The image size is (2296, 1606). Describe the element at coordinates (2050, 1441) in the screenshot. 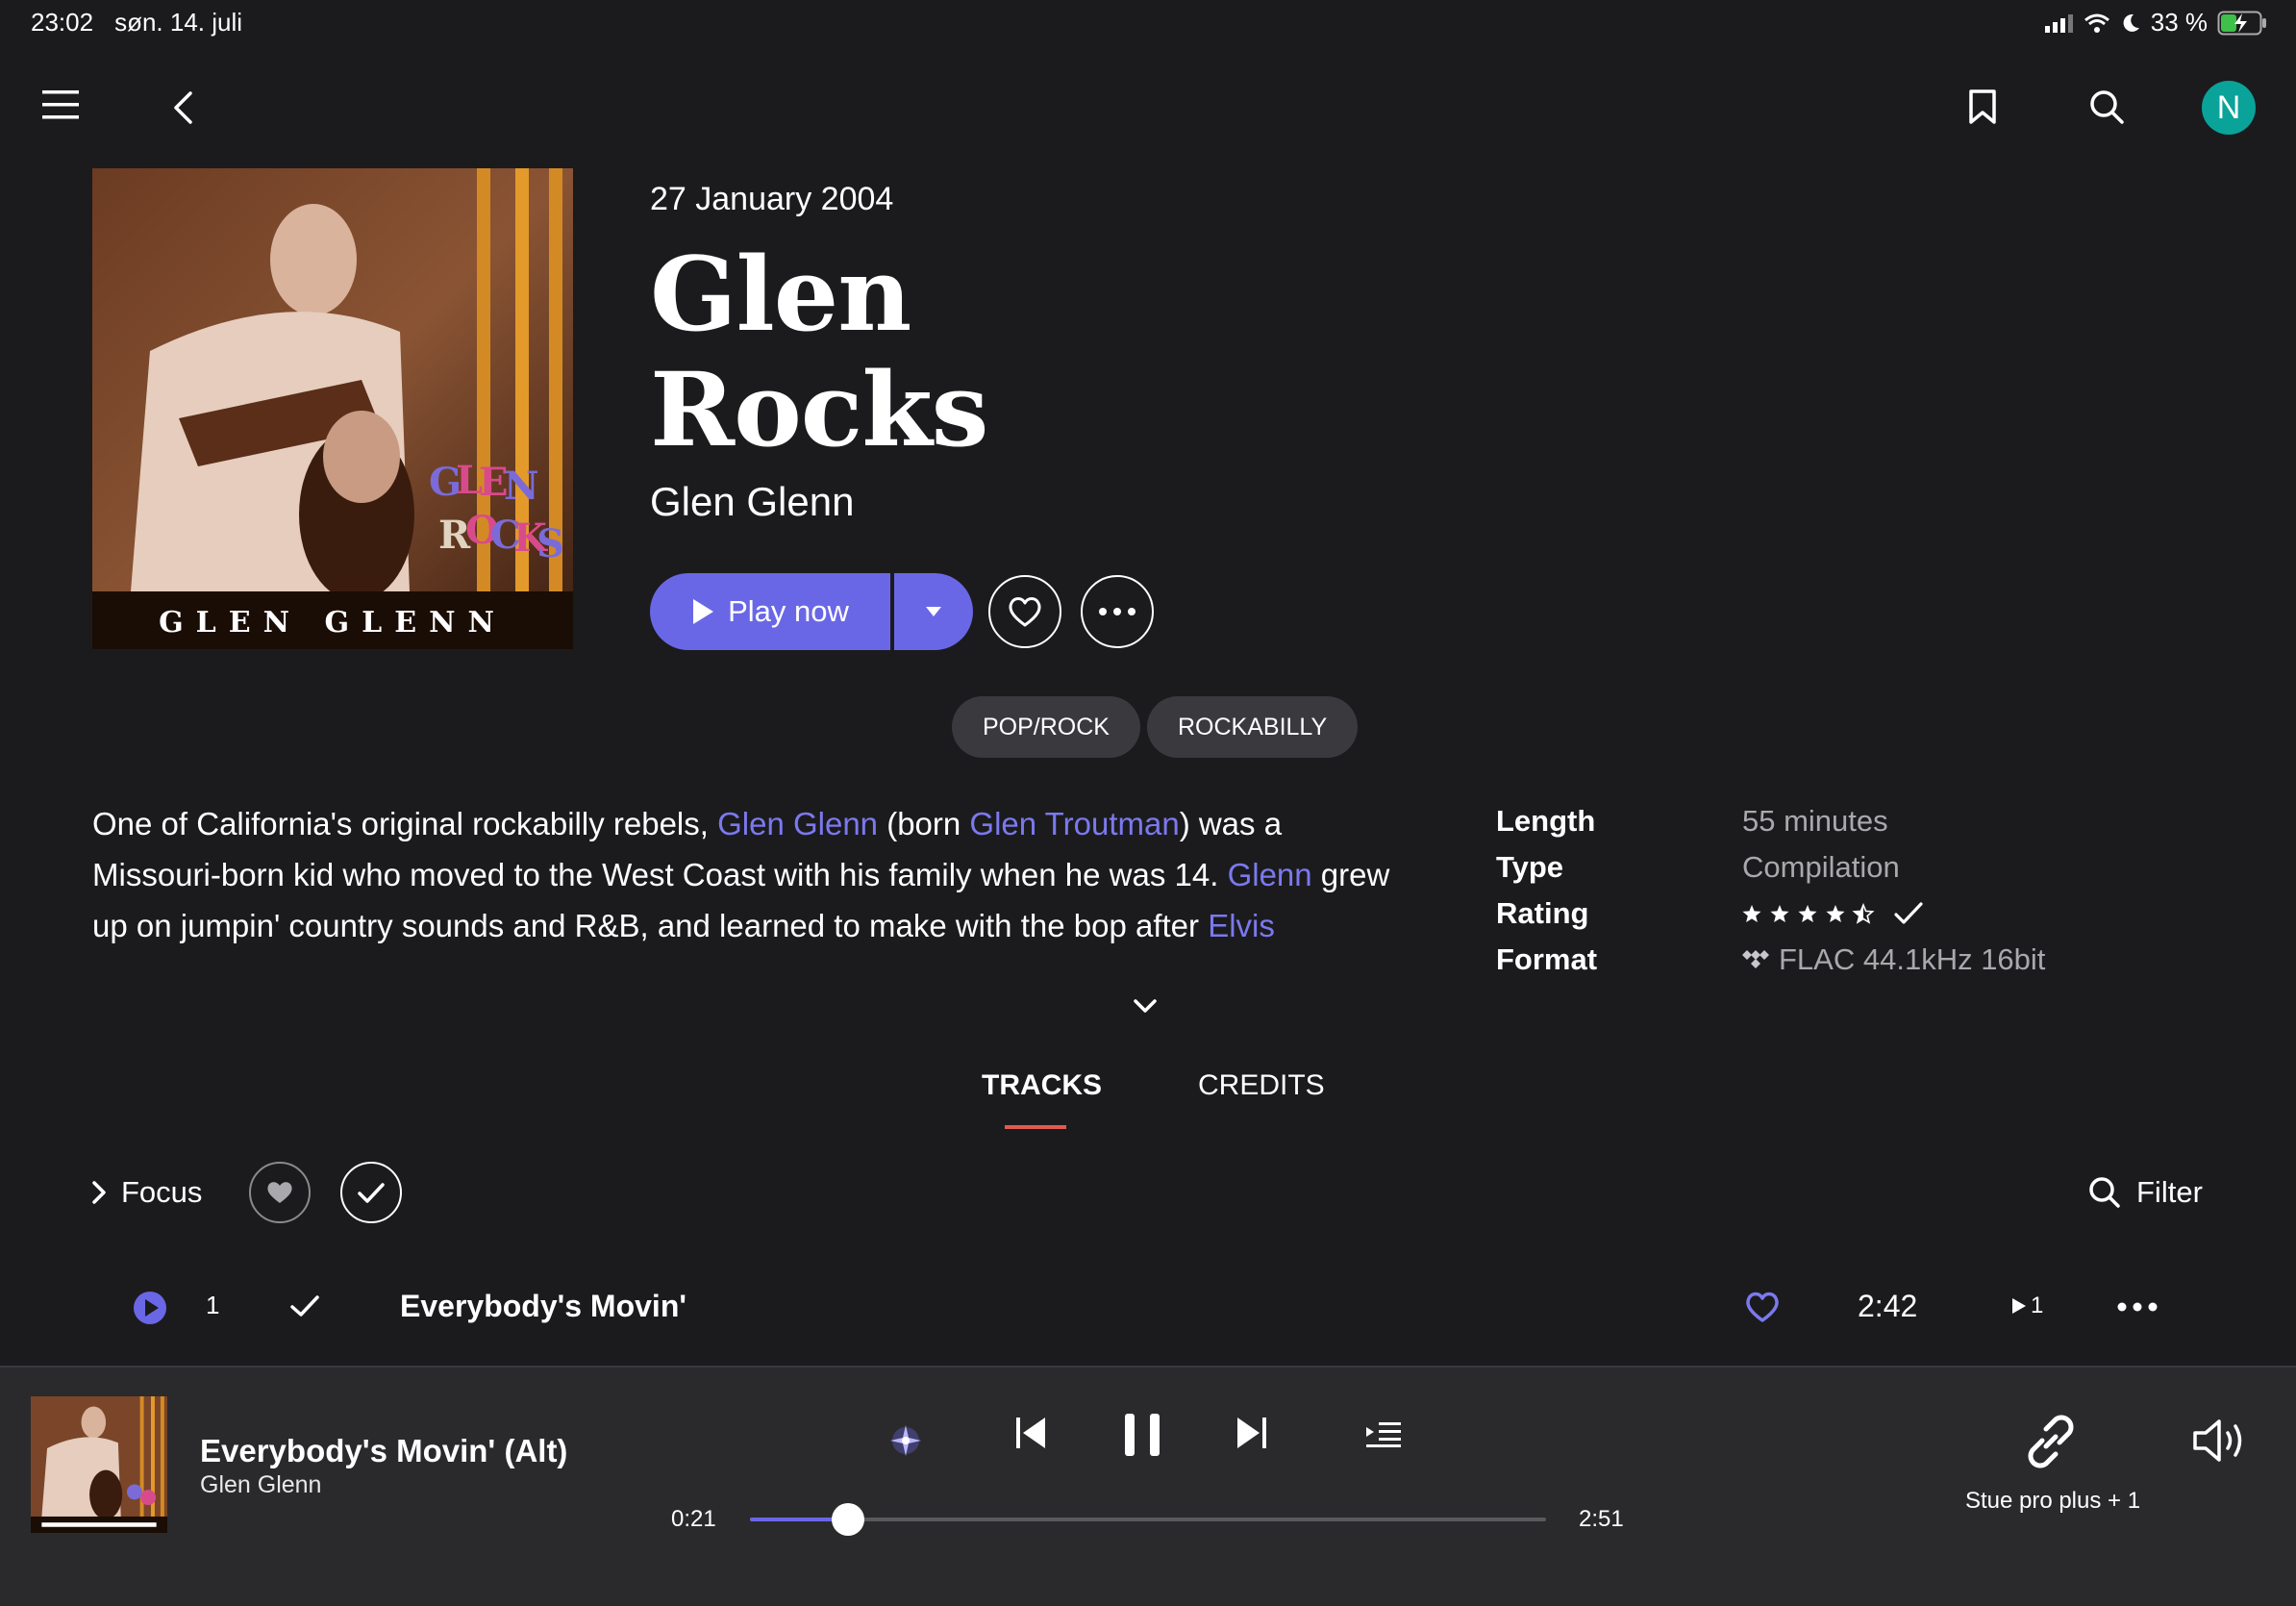

I see `link-device-icon` at that location.